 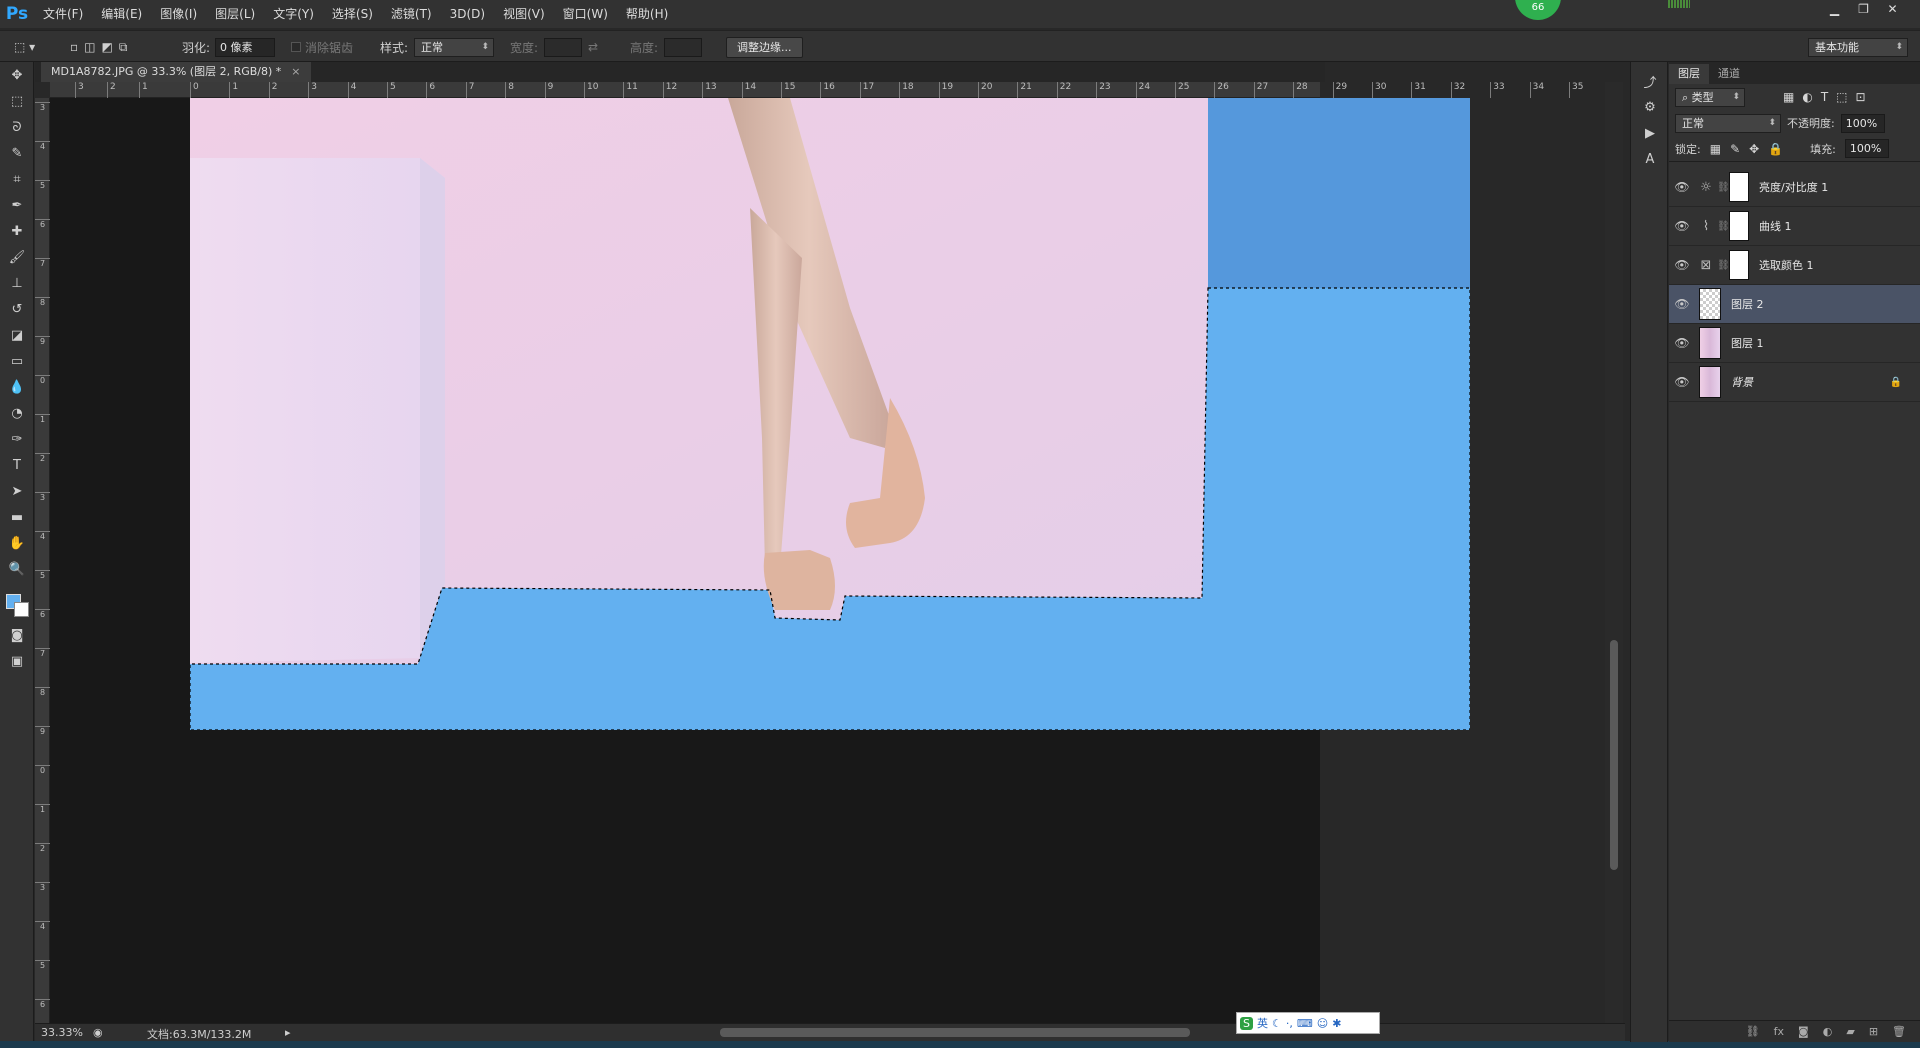 I want to click on menu-window: 窗口(W), so click(x=585, y=14).